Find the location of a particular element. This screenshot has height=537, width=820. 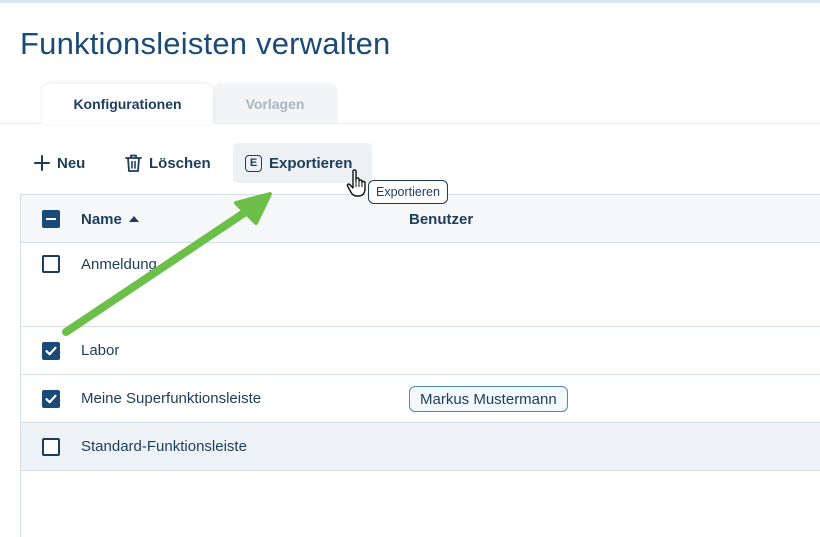

toolbar: Neu Löschen E Exportieren is located at coordinates (410, 164).